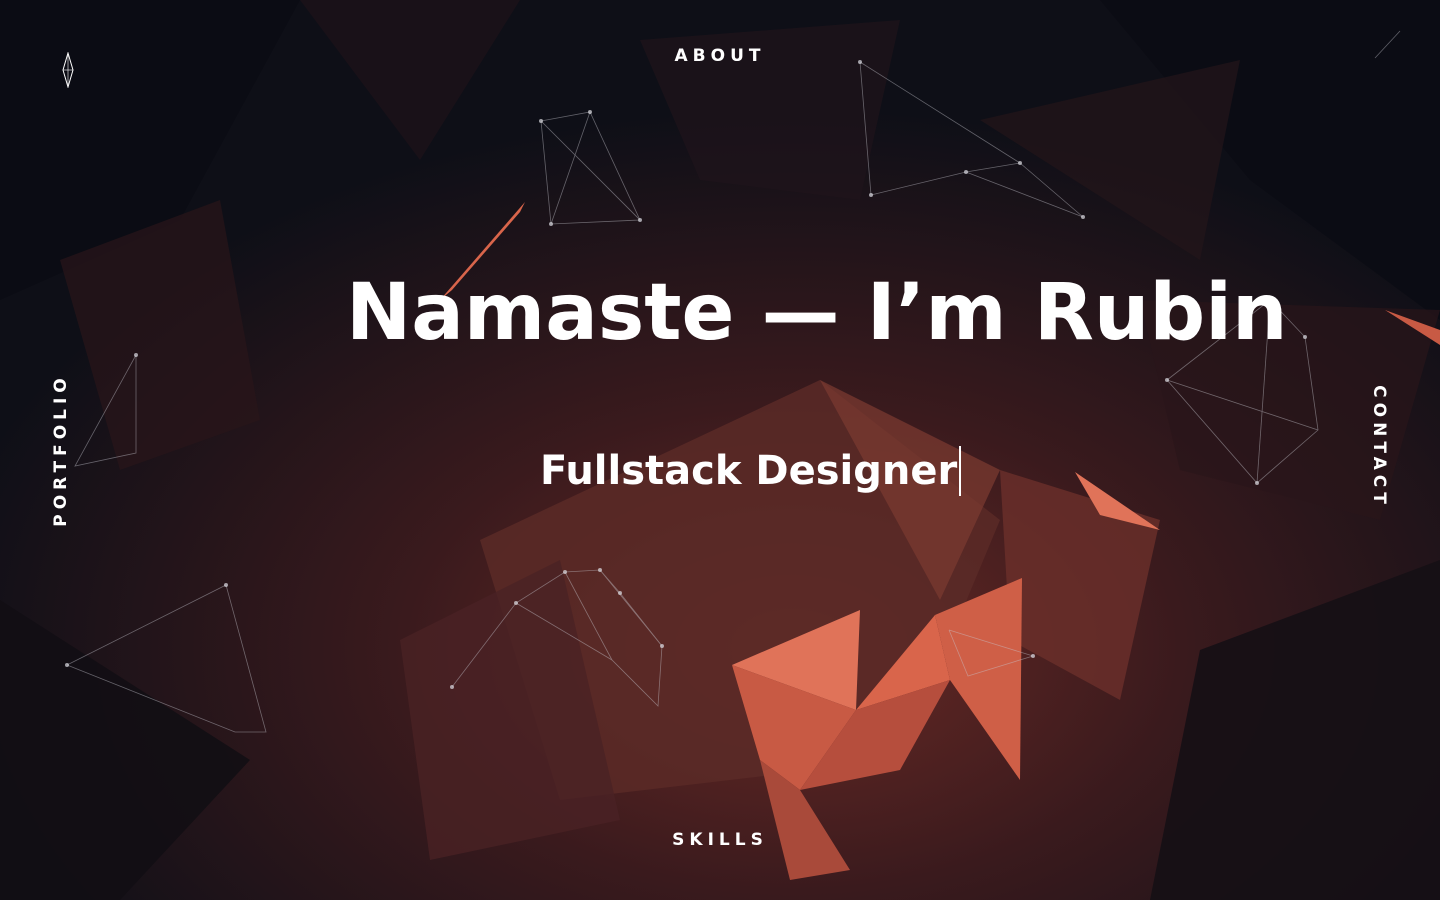  Describe the element at coordinates (61, 450) in the screenshot. I see `nav-portfolio-link: PORTFOLIO` at that location.